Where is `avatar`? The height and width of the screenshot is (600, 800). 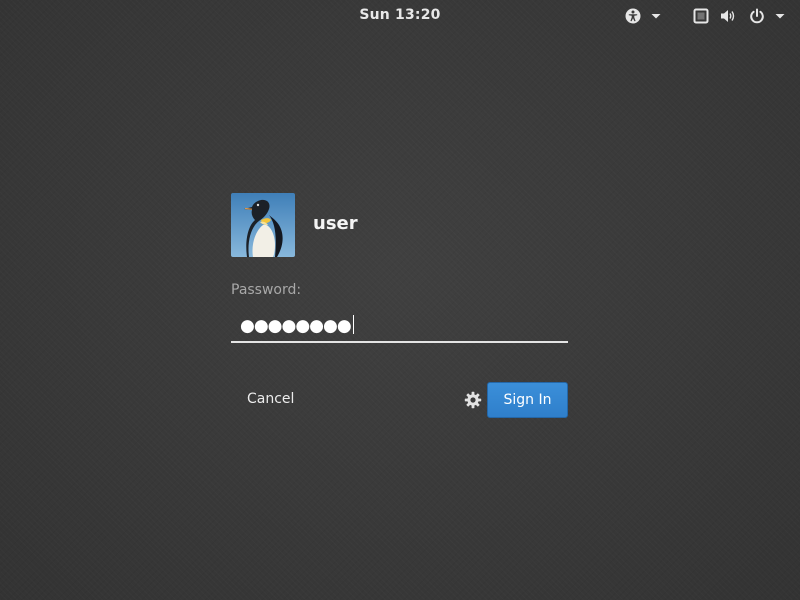 avatar is located at coordinates (263, 225).